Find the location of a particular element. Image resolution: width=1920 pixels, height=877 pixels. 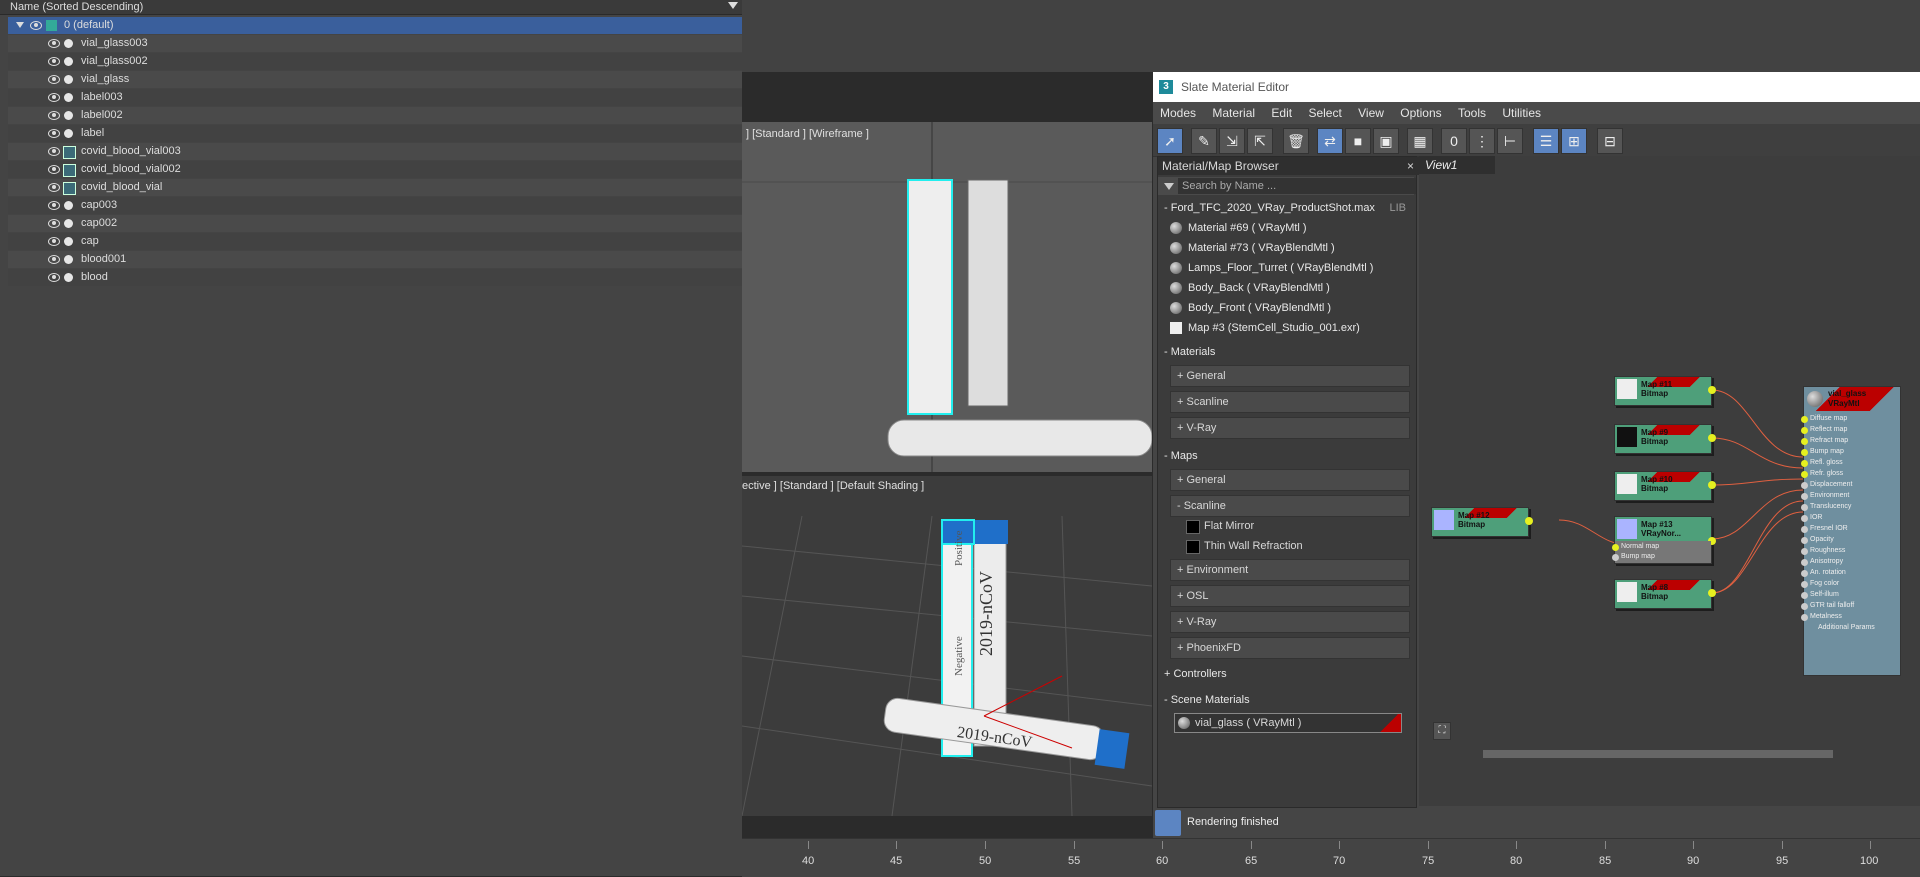

horizontal-scrollbar is located at coordinates (1658, 754).